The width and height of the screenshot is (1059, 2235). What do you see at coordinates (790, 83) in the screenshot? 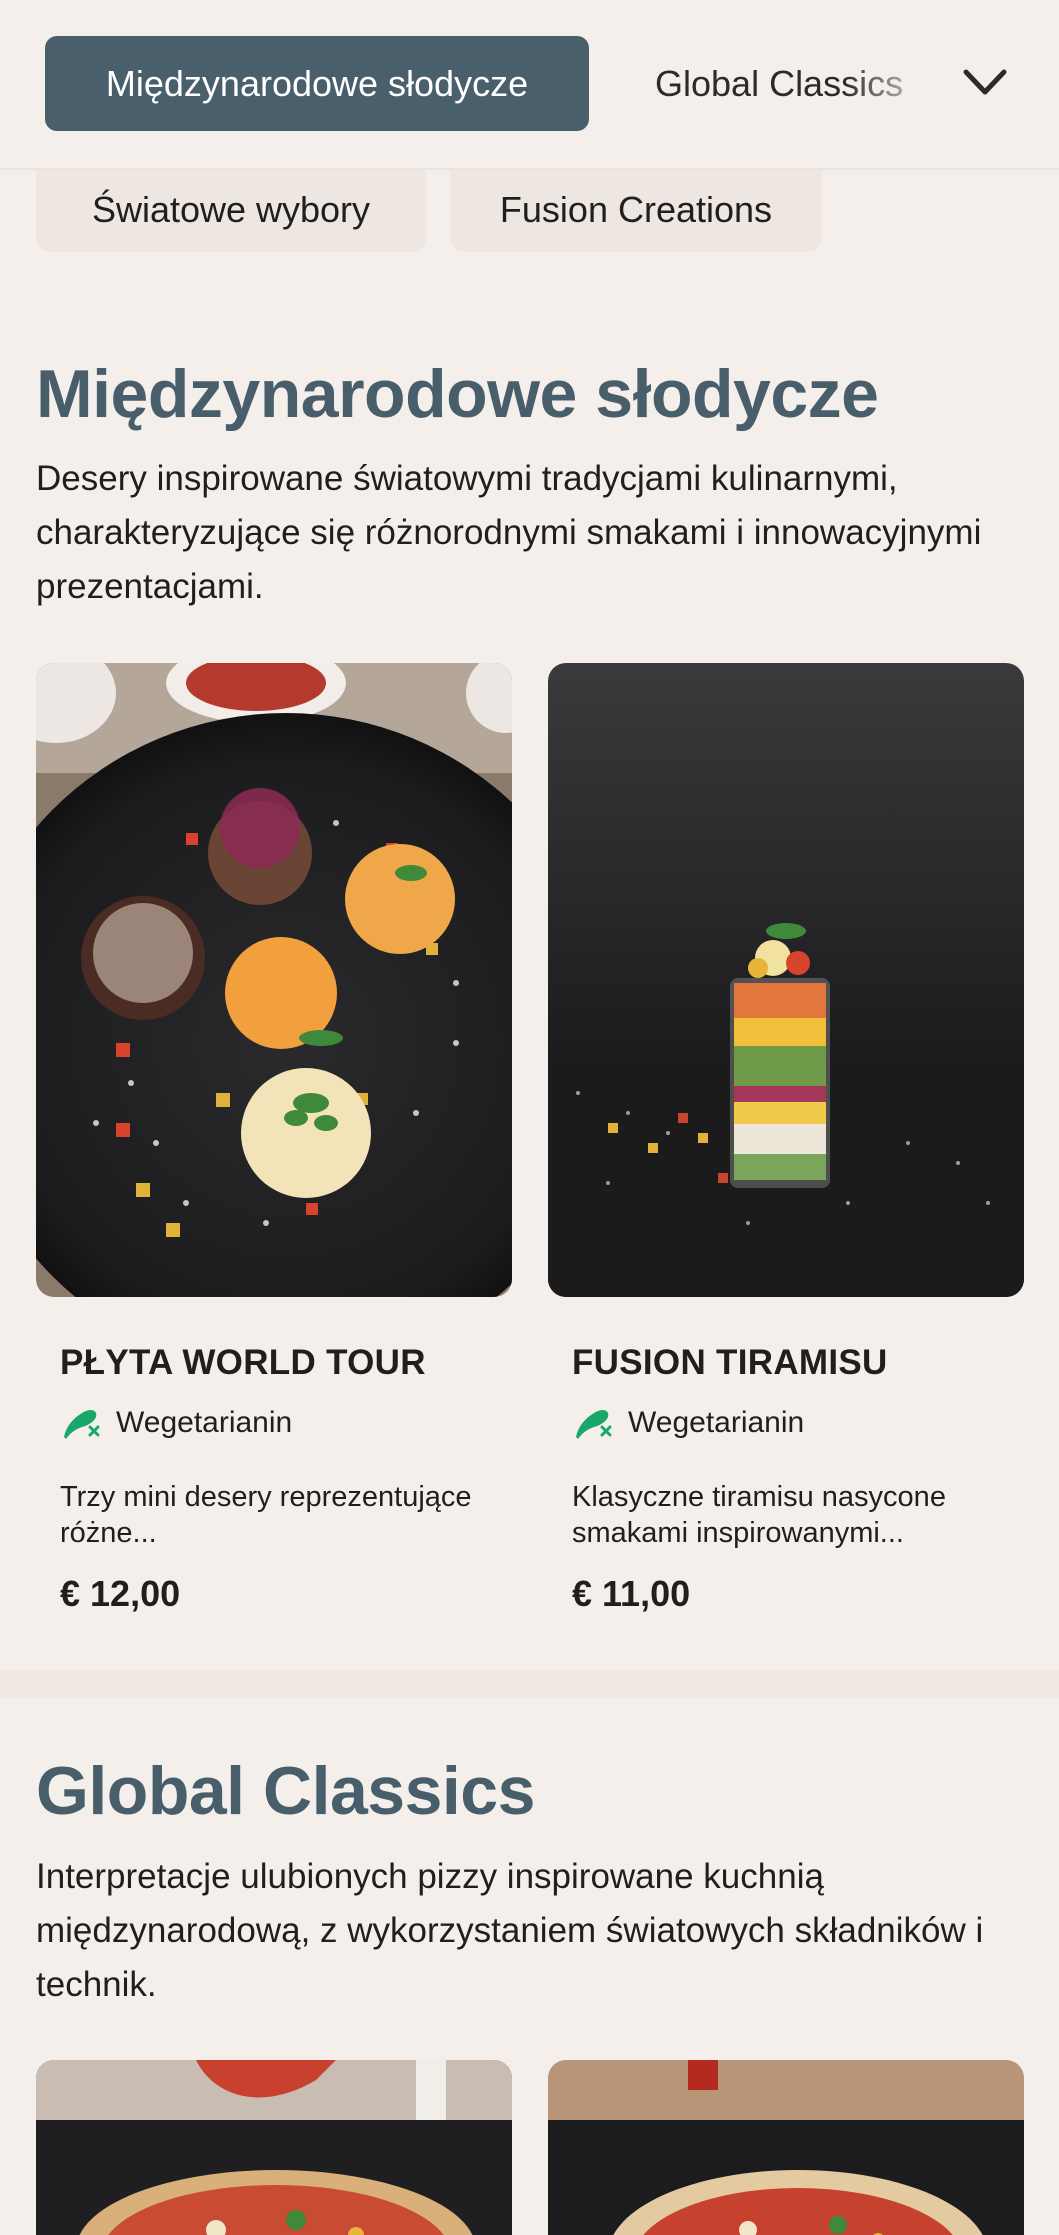
I see `tab-global-classics: Global Classics` at bounding box center [790, 83].